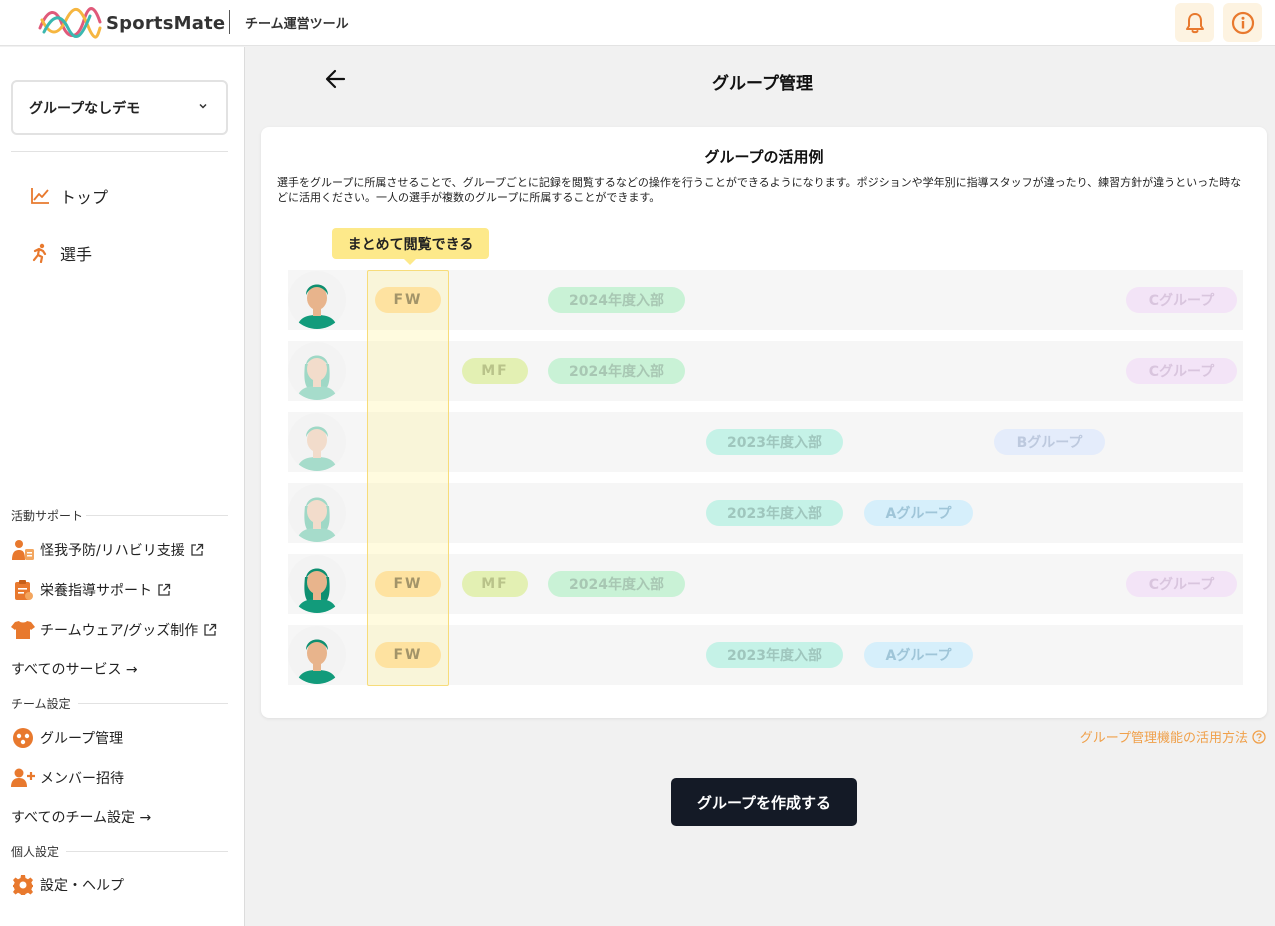  What do you see at coordinates (410, 243) in the screenshot?
I see `callout-tooltip: まとめて閲覧できる` at bounding box center [410, 243].